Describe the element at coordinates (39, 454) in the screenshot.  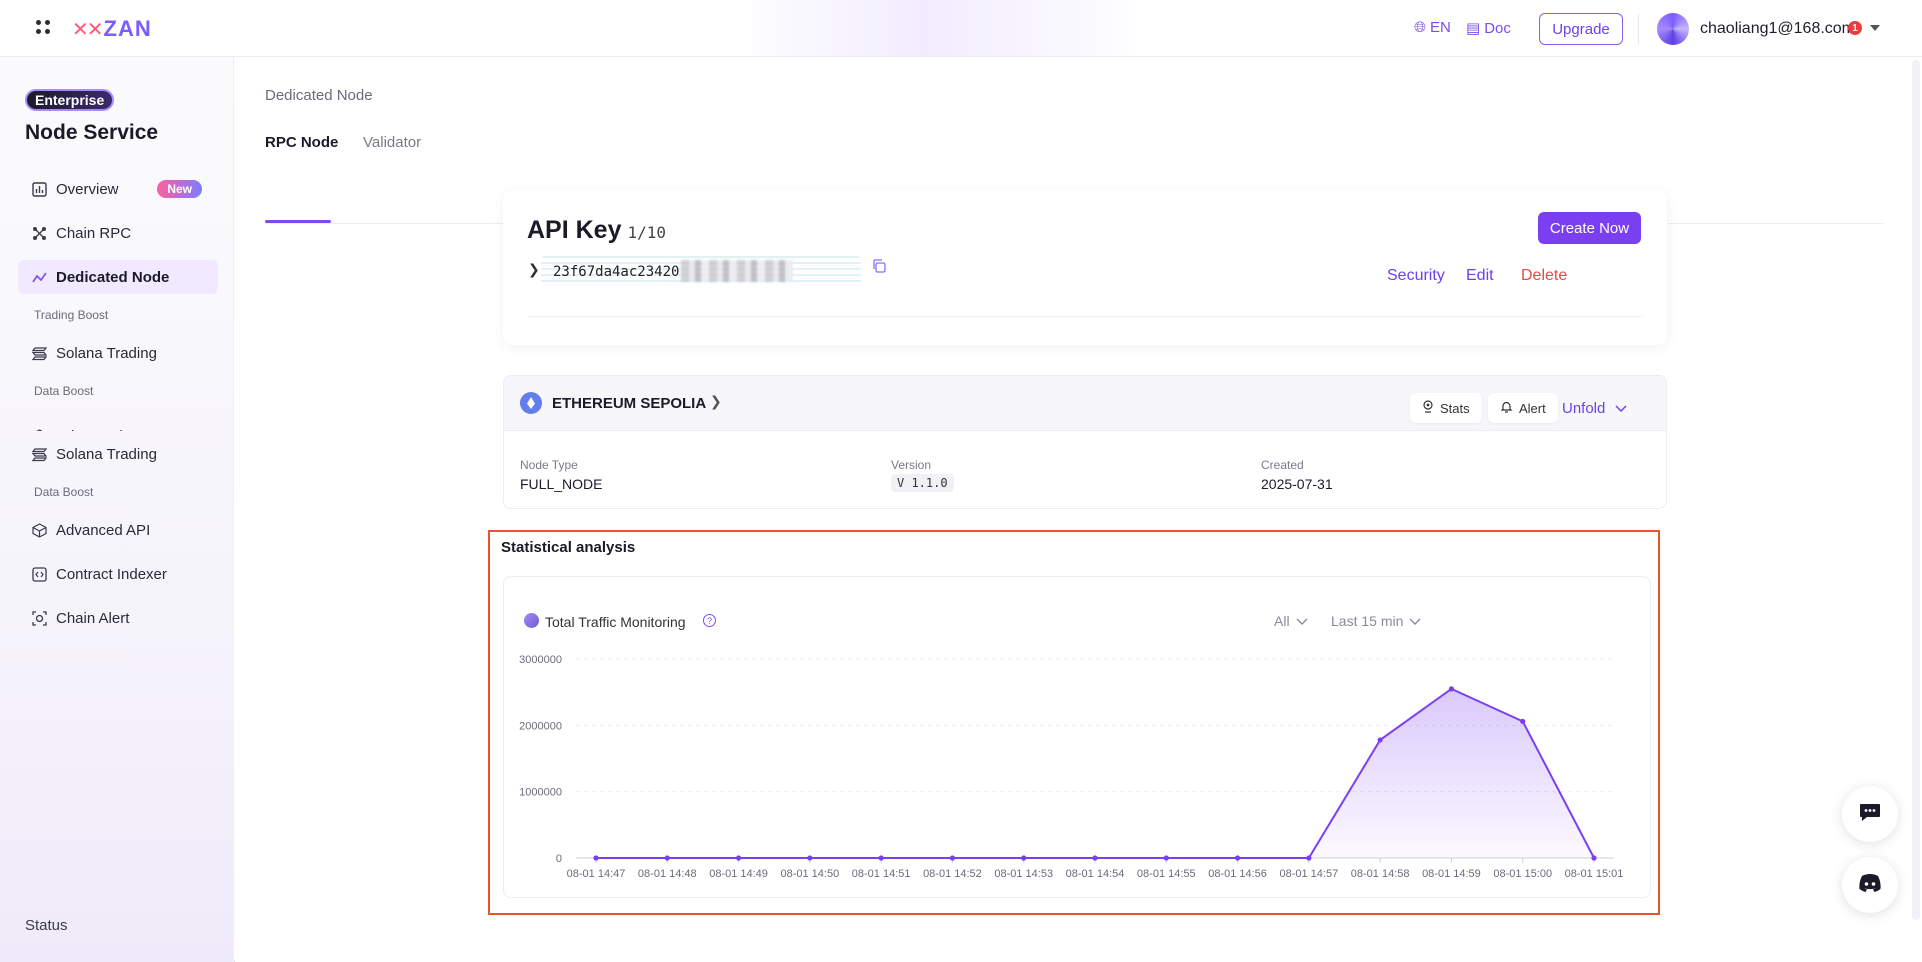
I see `solana-icon` at that location.